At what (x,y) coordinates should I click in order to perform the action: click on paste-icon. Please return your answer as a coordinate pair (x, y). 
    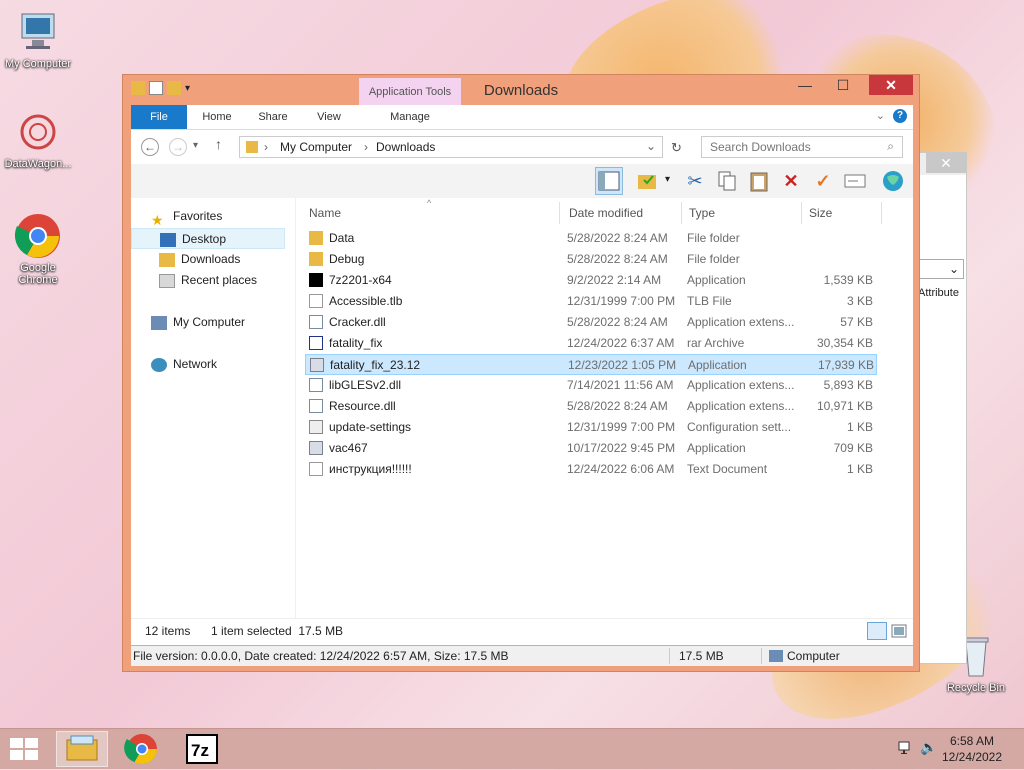
    Looking at the image, I should click on (759, 181).